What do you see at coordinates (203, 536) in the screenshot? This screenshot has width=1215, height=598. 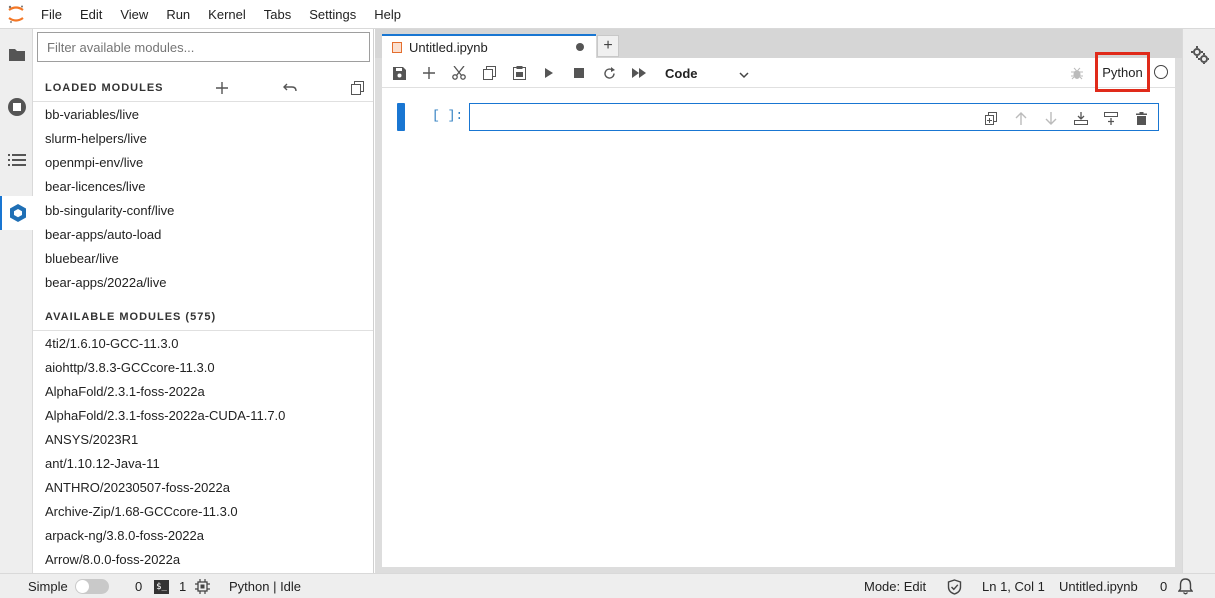 I see `list-item: arpack-ng/3.8.0-foss-2022a` at bounding box center [203, 536].